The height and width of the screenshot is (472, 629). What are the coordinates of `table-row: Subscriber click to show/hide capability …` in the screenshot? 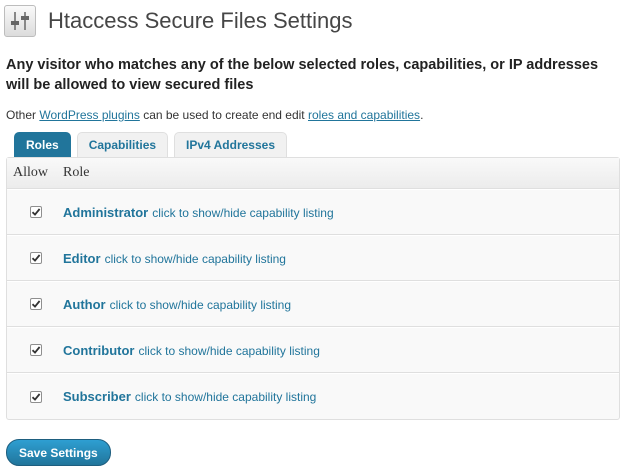 It's located at (313, 396).